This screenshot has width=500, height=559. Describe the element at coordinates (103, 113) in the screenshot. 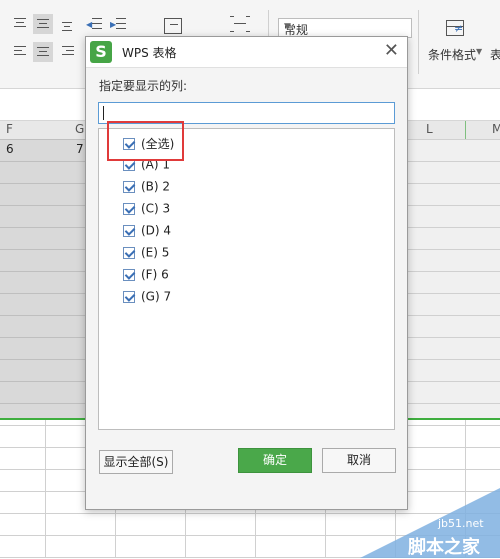

I see `text-caret` at that location.